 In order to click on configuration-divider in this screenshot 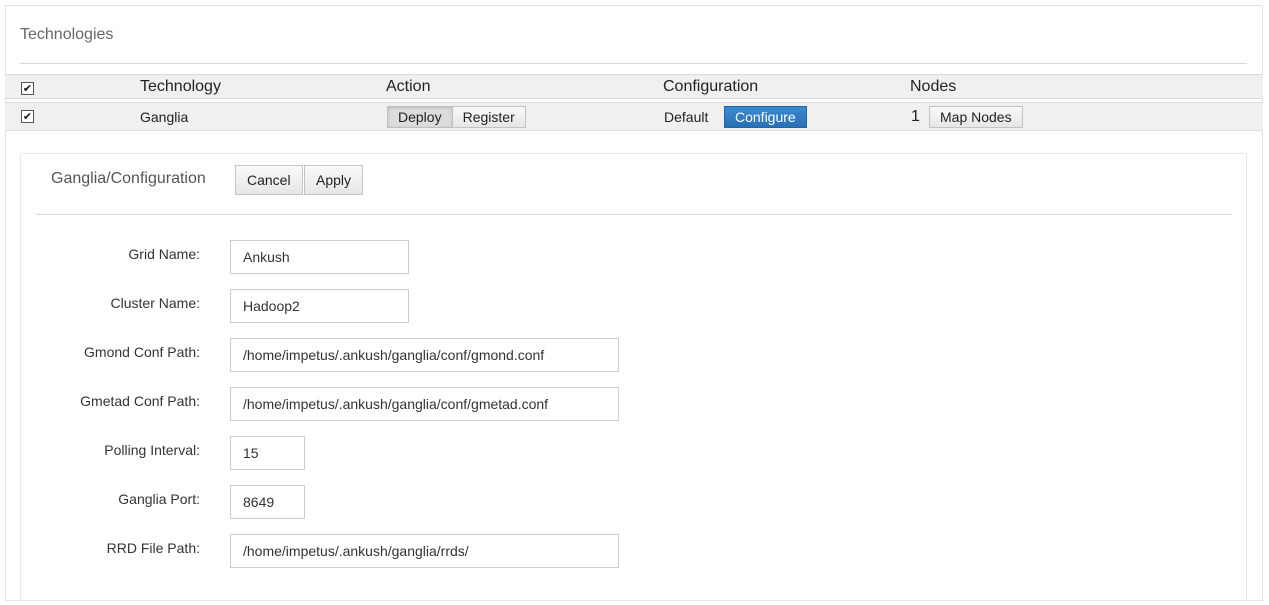, I will do `click(634, 214)`.